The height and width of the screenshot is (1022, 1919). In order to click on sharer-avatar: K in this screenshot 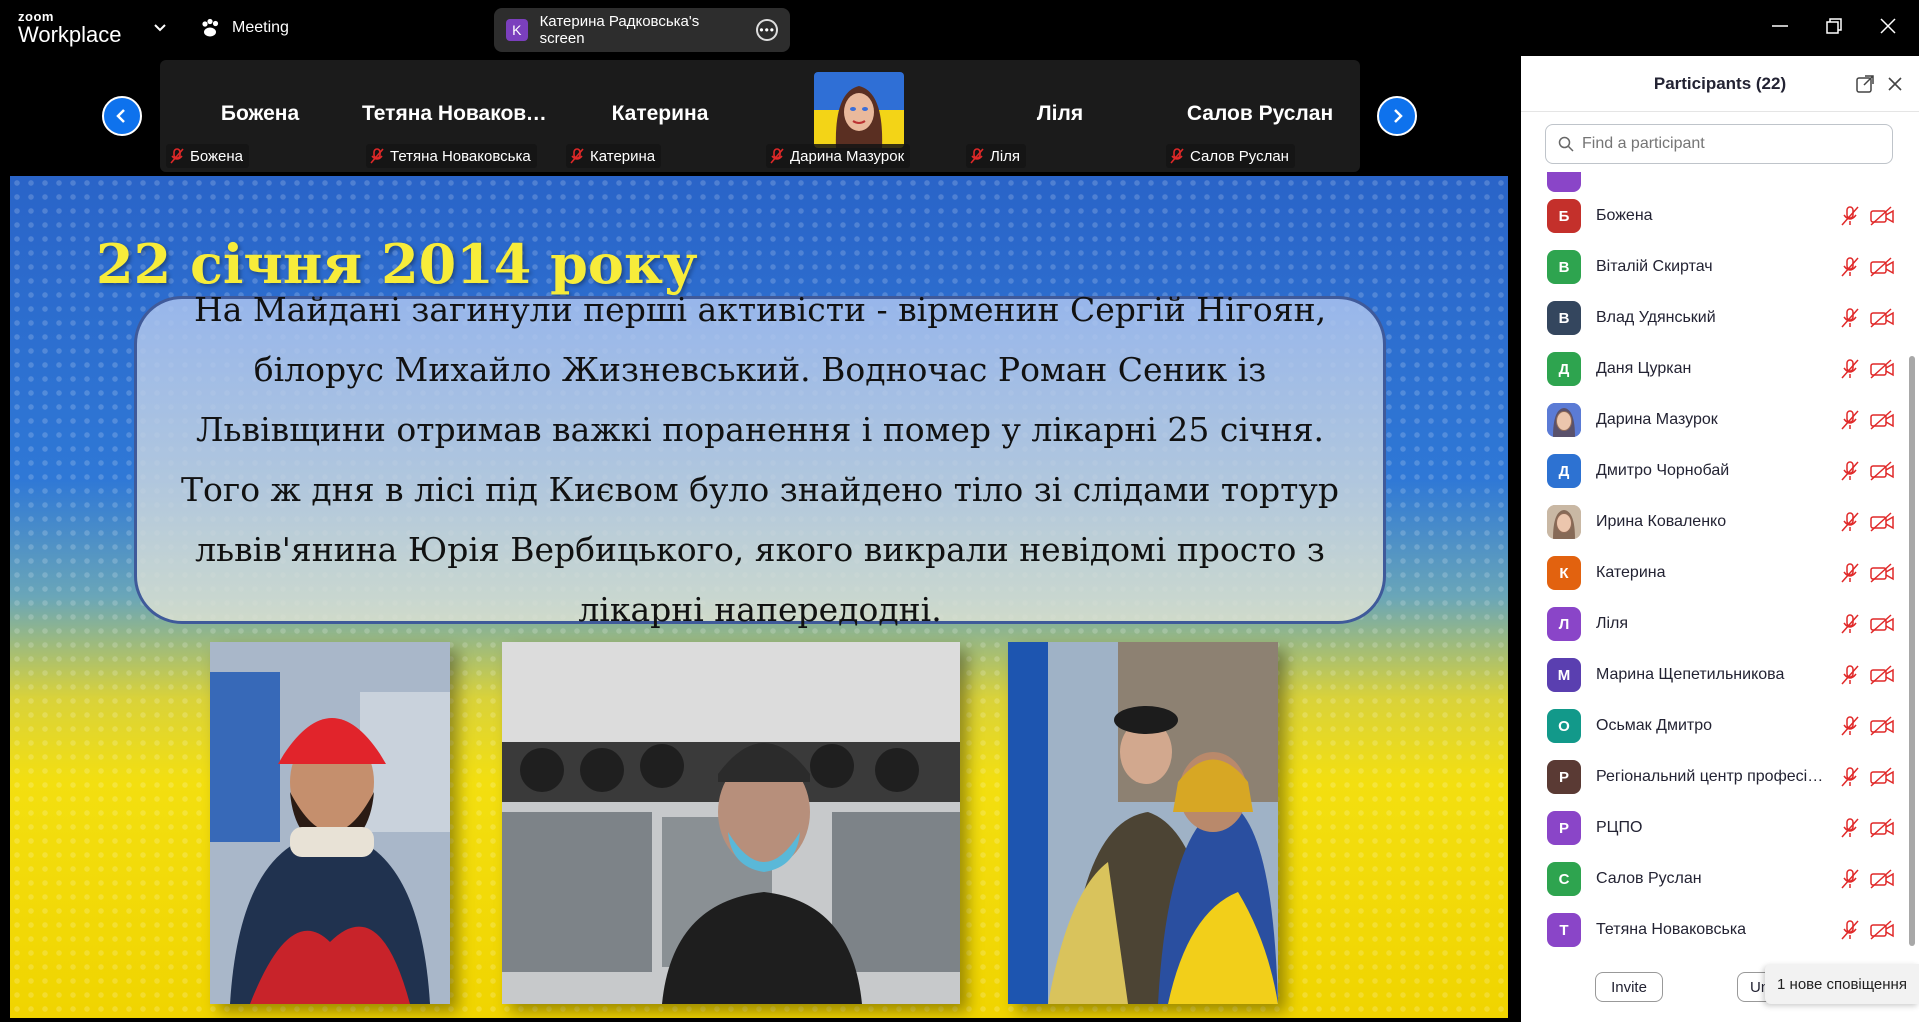, I will do `click(517, 30)`.